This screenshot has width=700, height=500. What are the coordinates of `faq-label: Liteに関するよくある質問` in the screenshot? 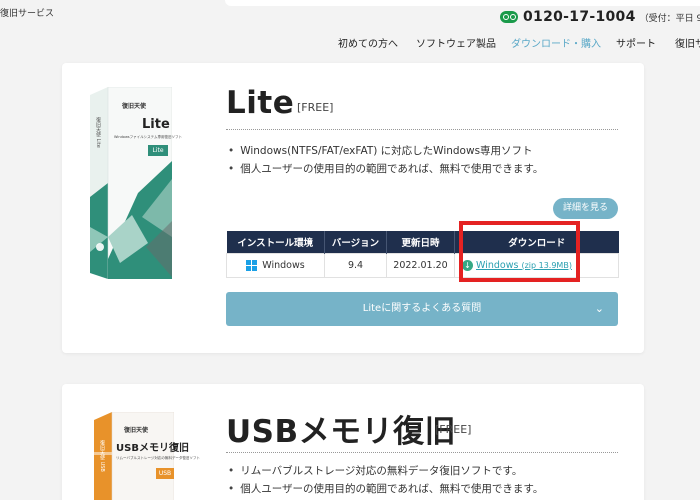 It's located at (422, 308).